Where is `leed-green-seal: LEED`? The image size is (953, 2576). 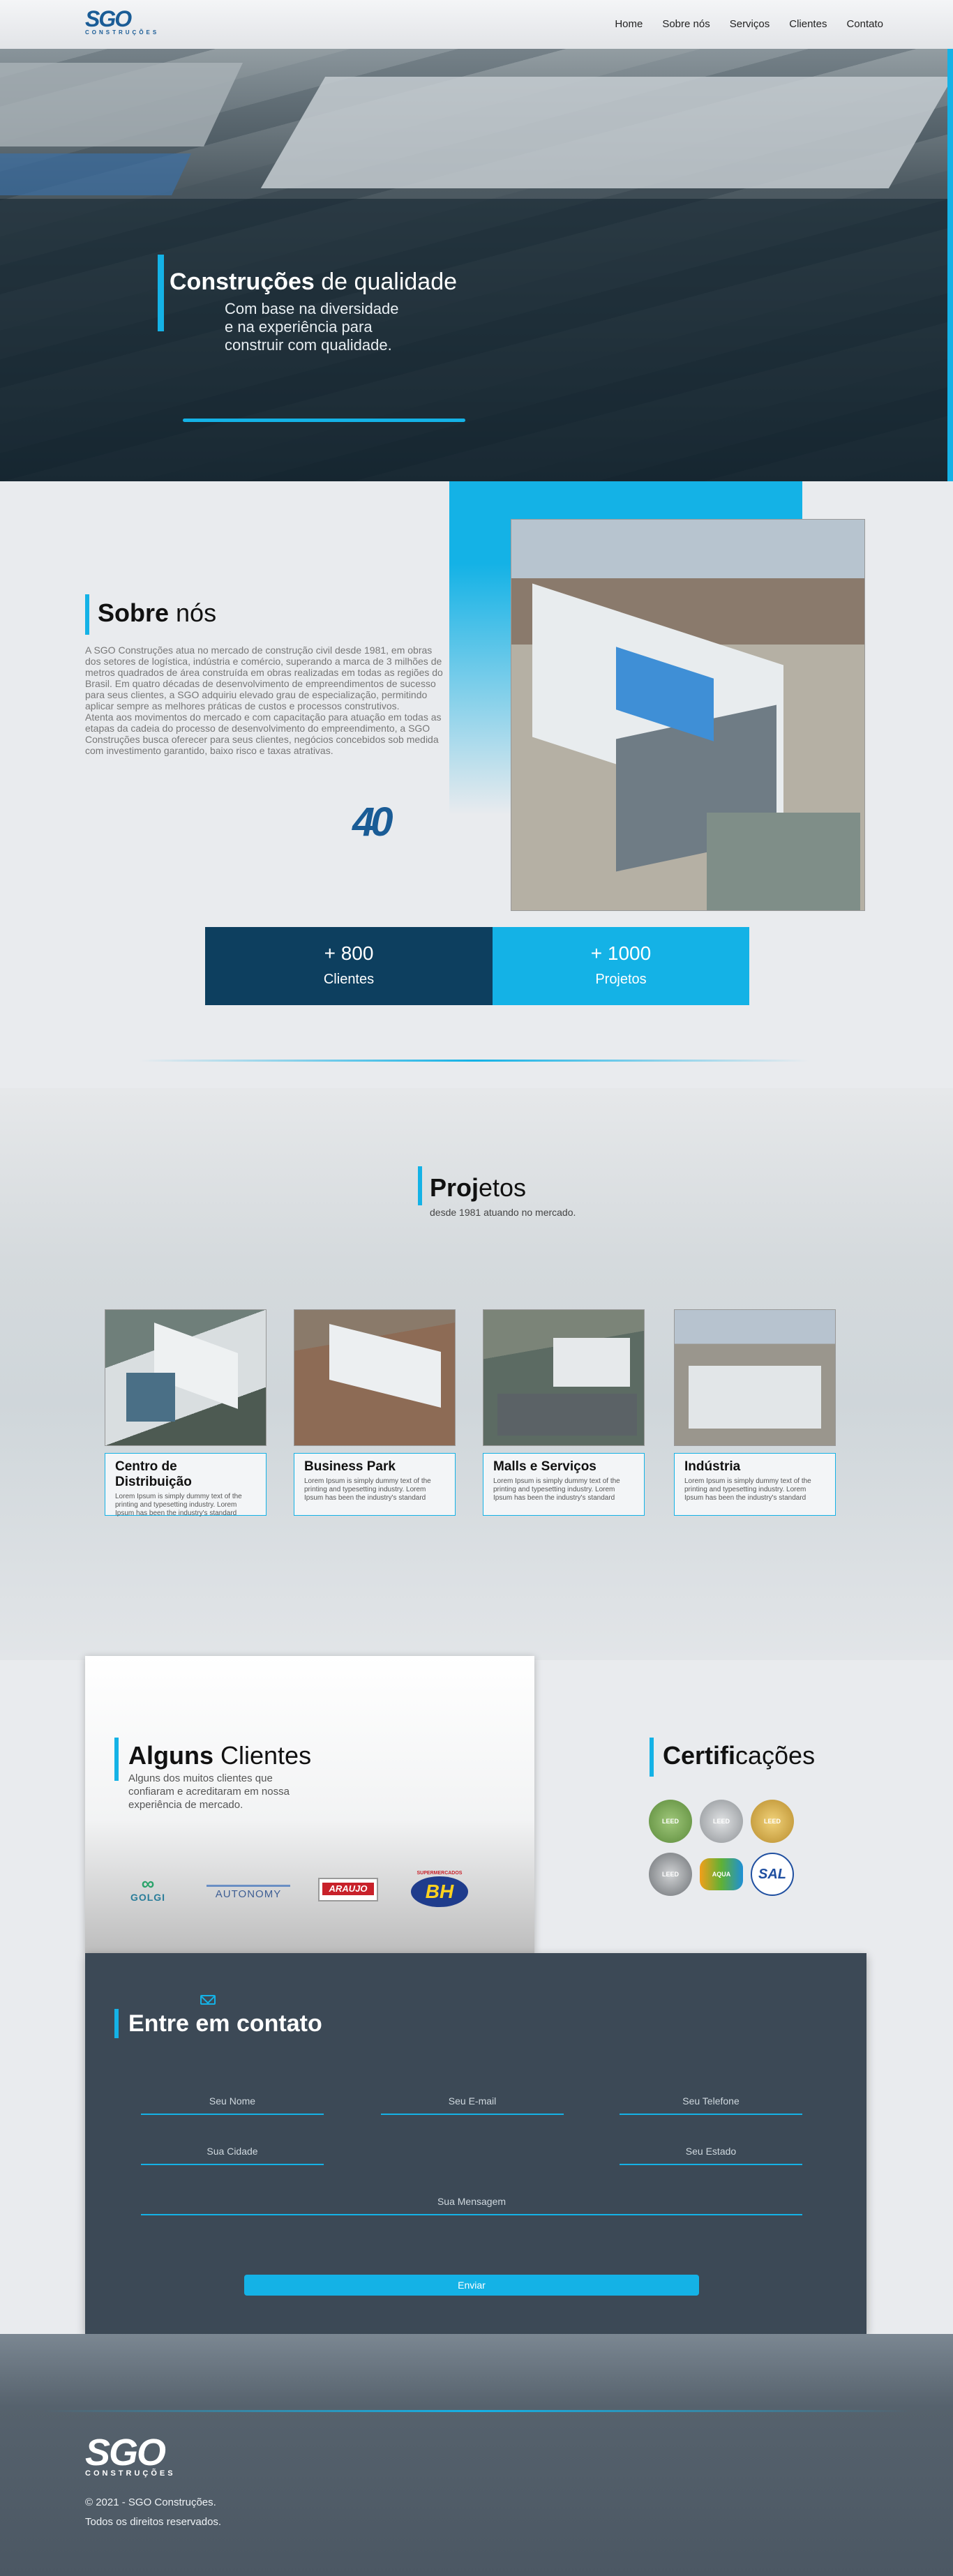
leed-green-seal: LEED is located at coordinates (670, 1821).